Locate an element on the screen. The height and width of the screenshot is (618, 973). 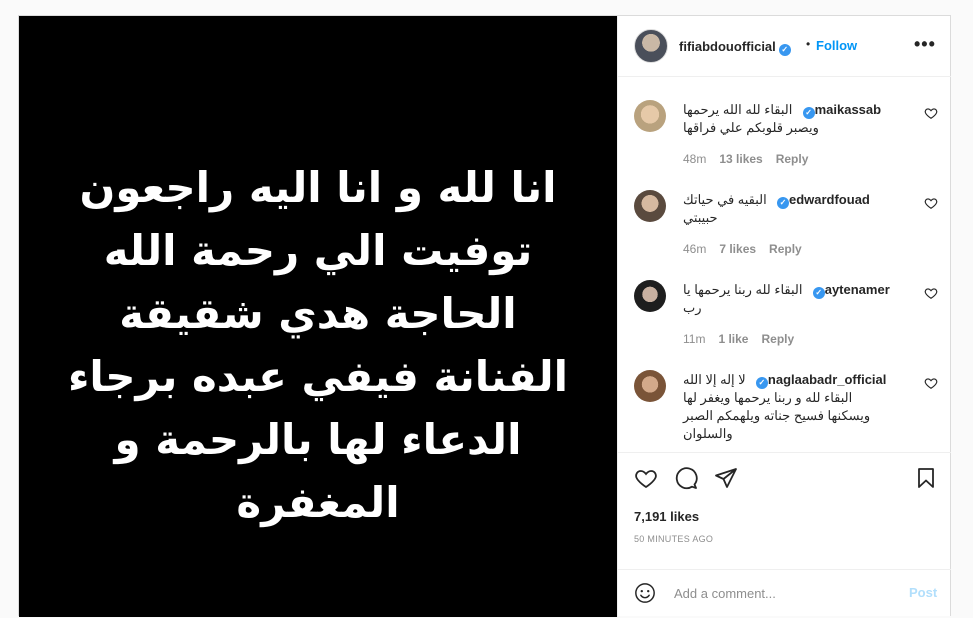
emoji-icon is located at coordinates (645, 593).